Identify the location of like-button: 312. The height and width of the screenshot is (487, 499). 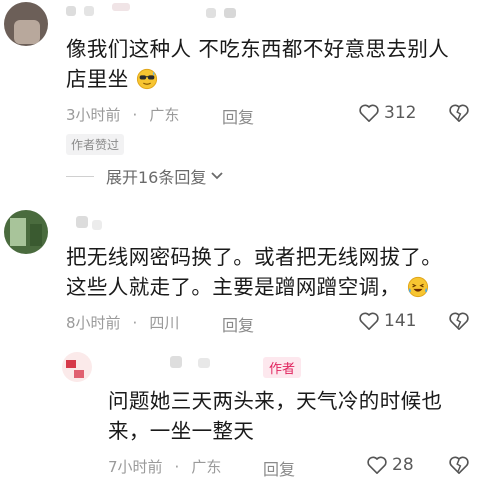
(387, 113).